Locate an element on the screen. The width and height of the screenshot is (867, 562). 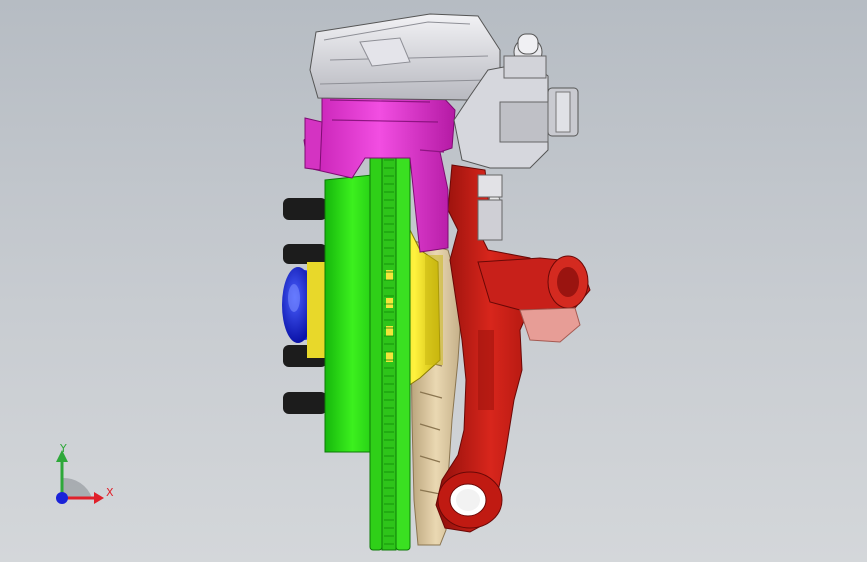
z-axis-dot is located at coordinates (62, 498).